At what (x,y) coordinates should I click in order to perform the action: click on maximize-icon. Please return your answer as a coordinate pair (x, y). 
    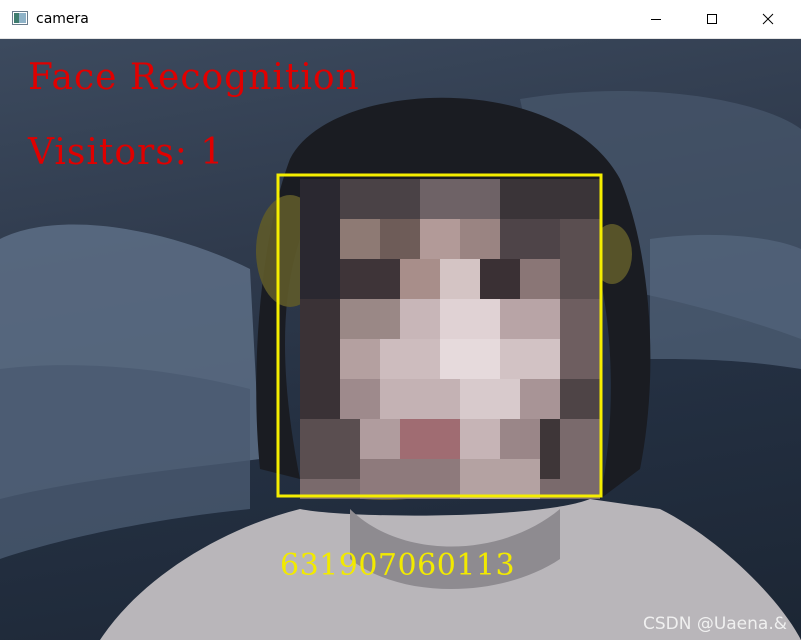
    Looking at the image, I should click on (712, 19).